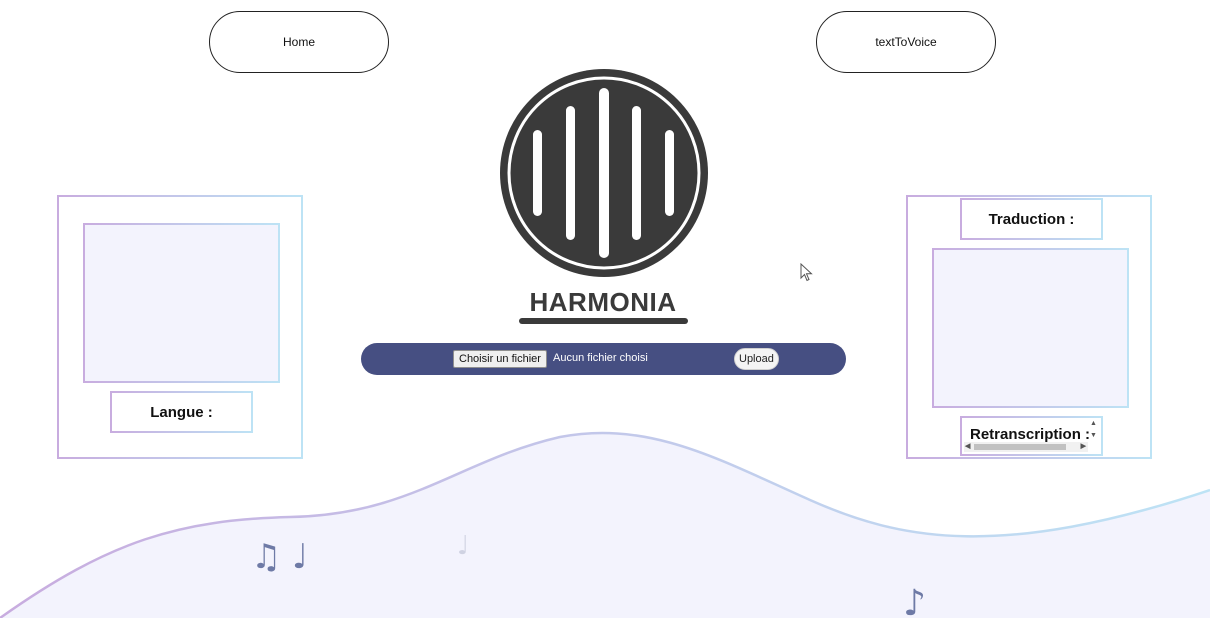 This screenshot has height=624, width=1210. I want to click on vertical-scrollbar: ▲ ▼, so click(1094, 432).